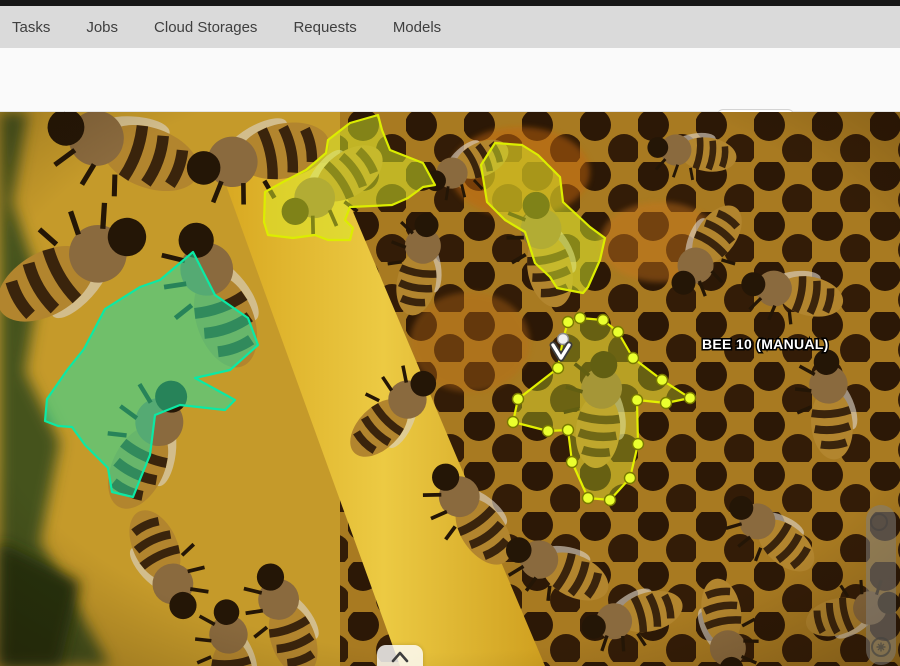 This screenshot has width=900, height=666. Describe the element at coordinates (881, 647) in the screenshot. I see `pill-bottom-icon` at that location.